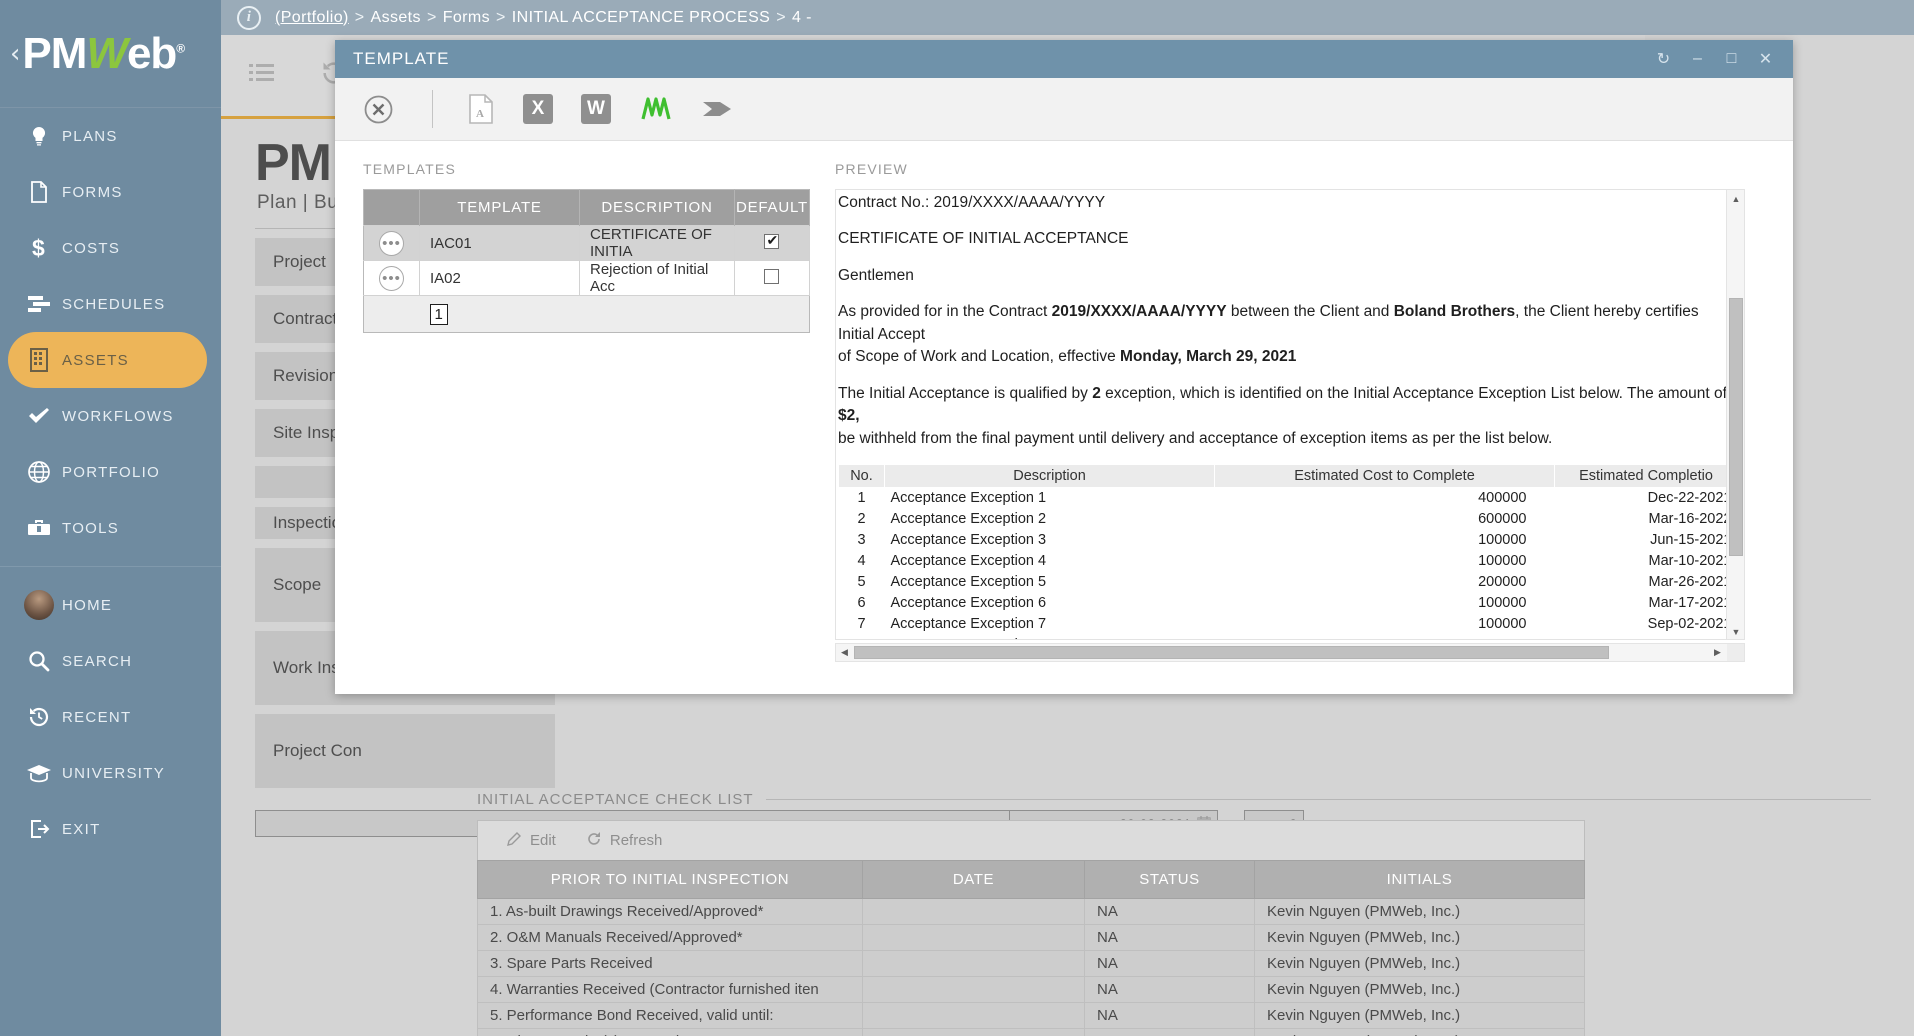 The height and width of the screenshot is (1036, 1914). What do you see at coordinates (110, 472) in the screenshot?
I see `sidebar-item-portfolio: PORTFOLIO` at bounding box center [110, 472].